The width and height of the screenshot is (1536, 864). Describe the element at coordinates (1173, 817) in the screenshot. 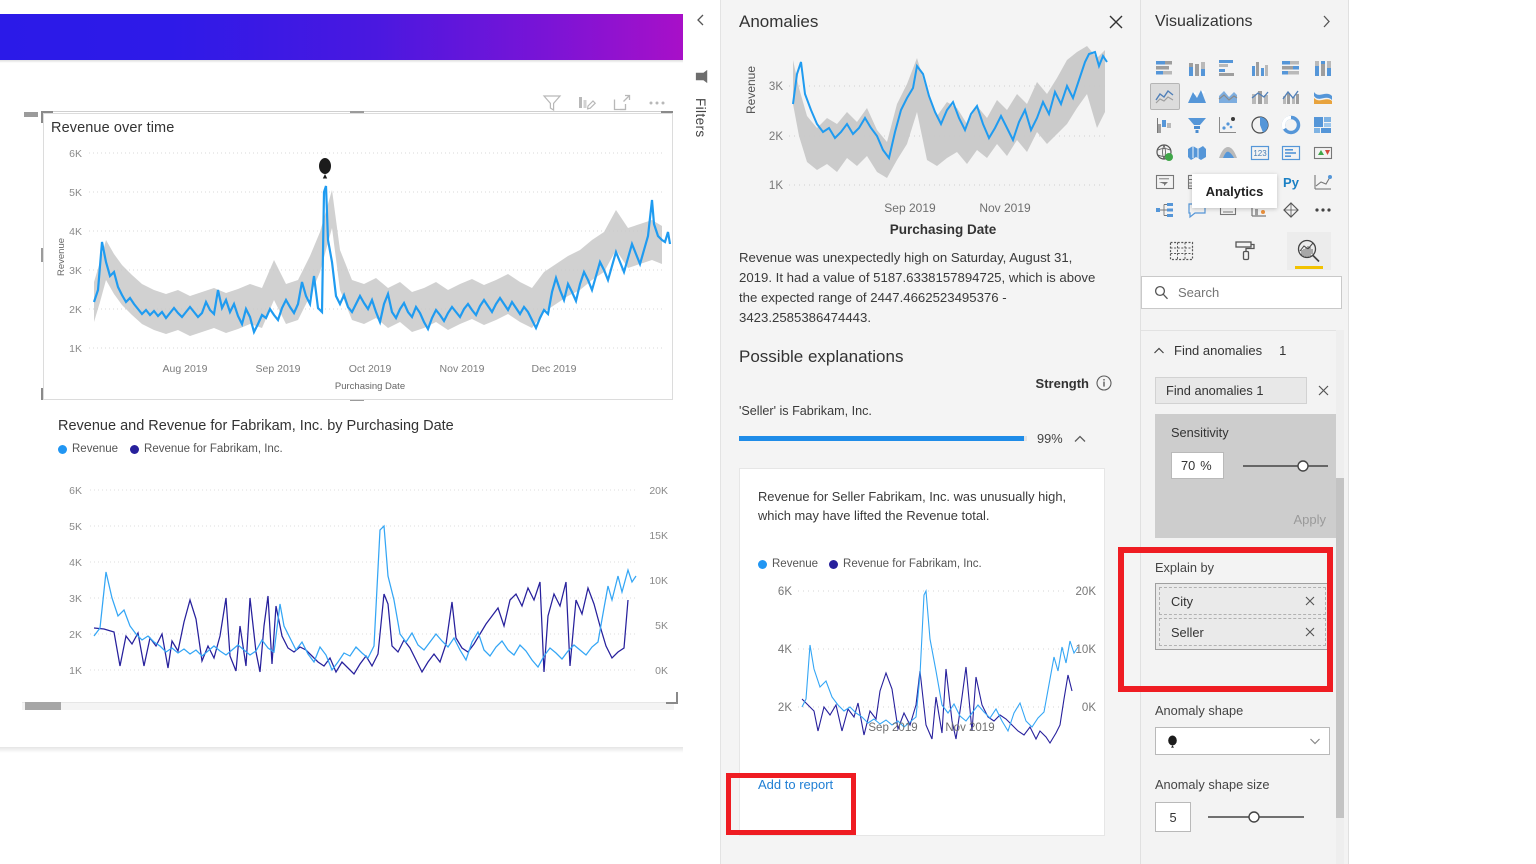

I see `anomaly-shape-size-input: 5` at that location.